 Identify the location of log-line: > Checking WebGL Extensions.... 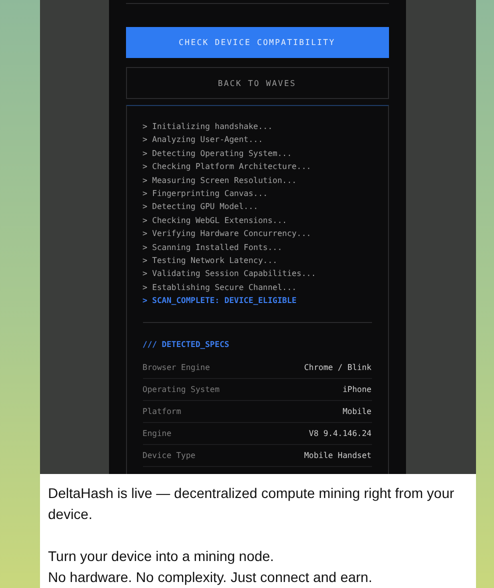
(215, 220).